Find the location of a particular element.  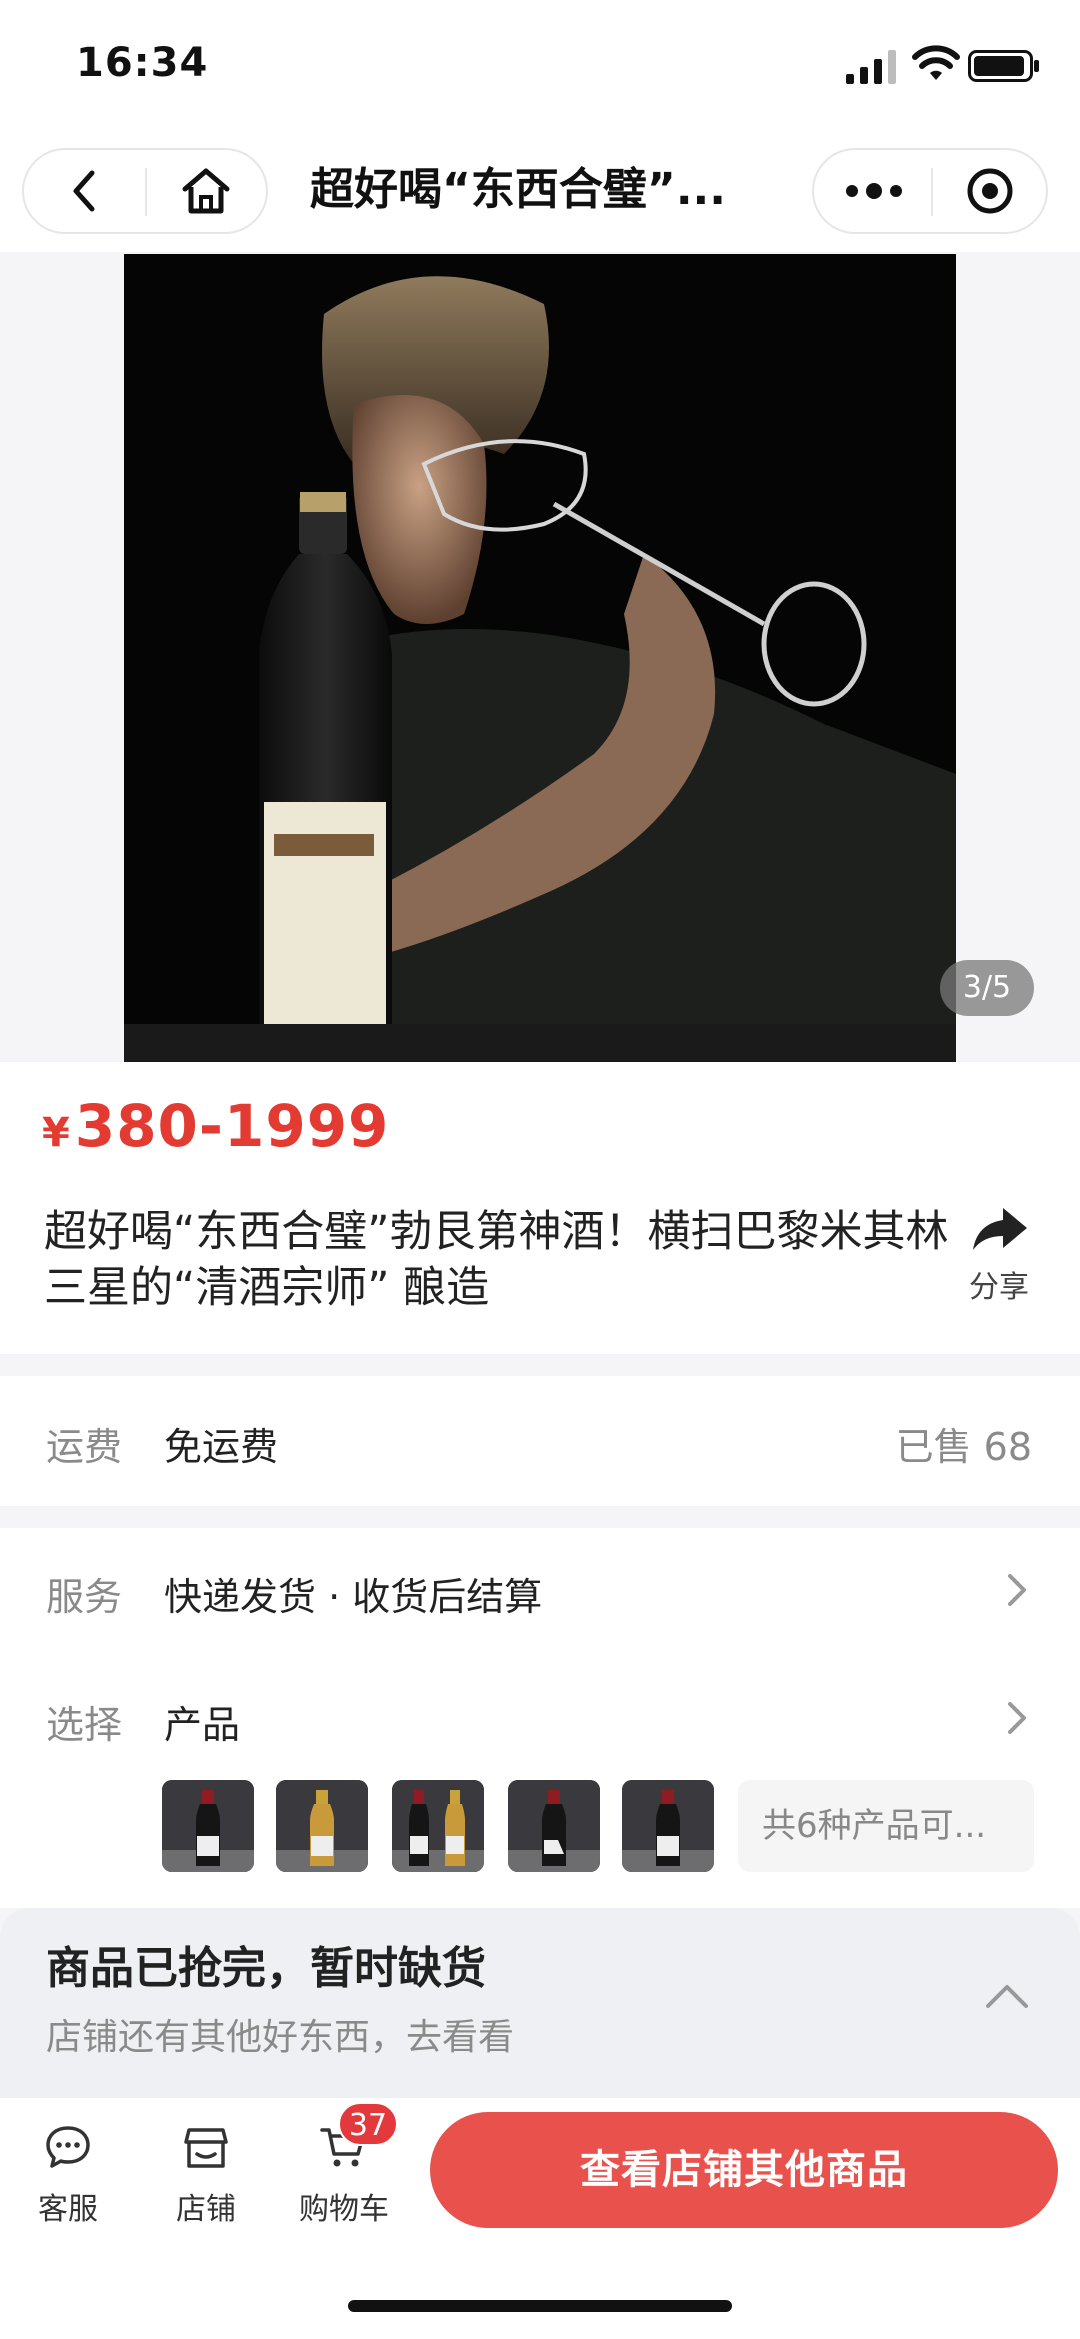

back-button is located at coordinates (84, 191).